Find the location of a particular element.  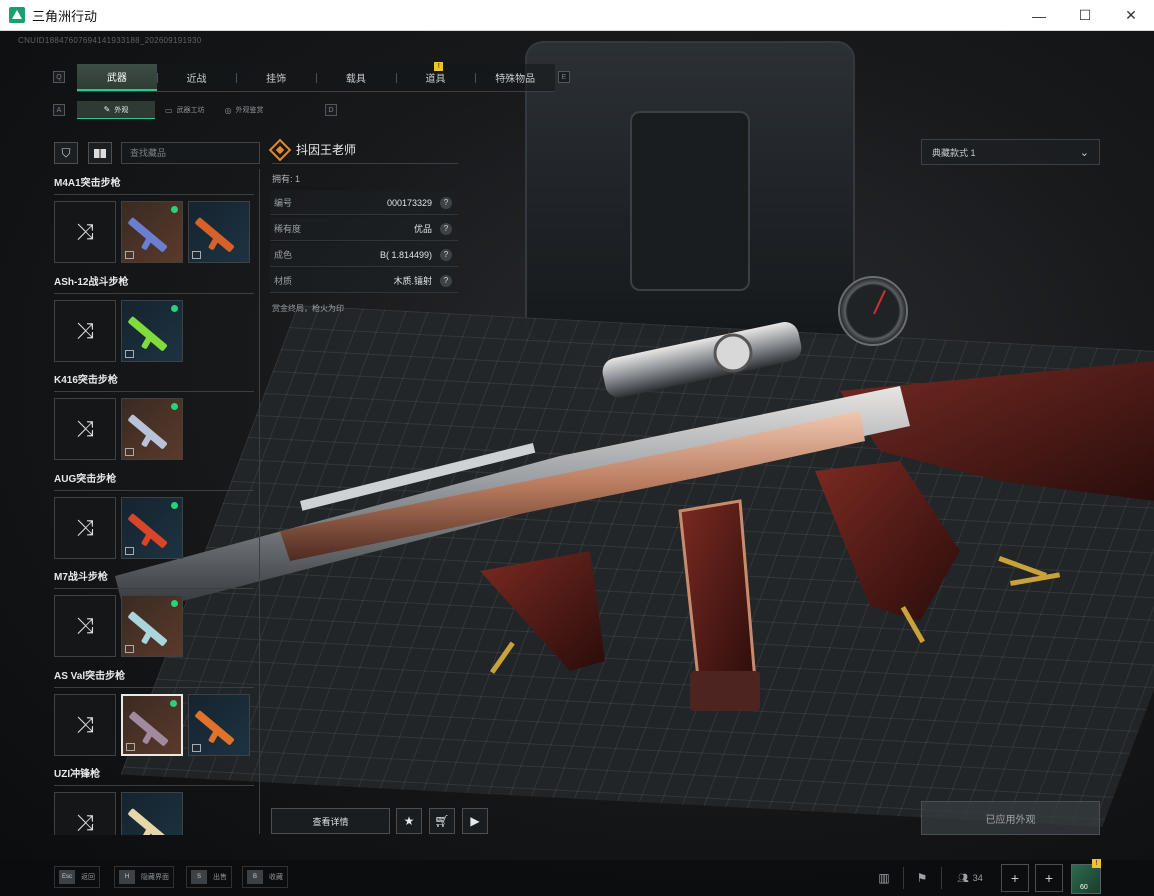

hint-favorite: B 收藏 is located at coordinates (265, 877).